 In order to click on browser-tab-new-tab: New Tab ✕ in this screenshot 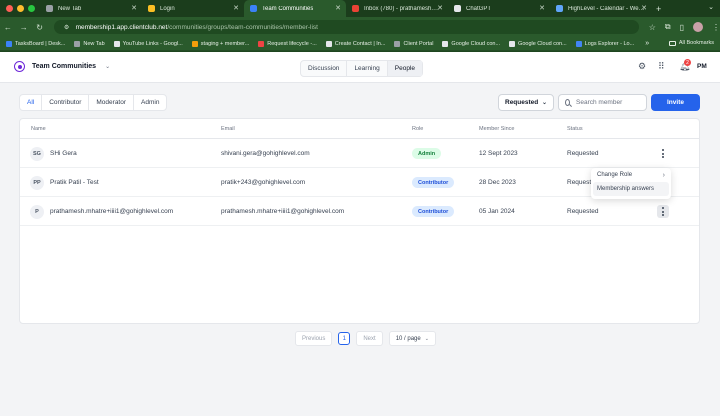, I will do `click(91, 8)`.